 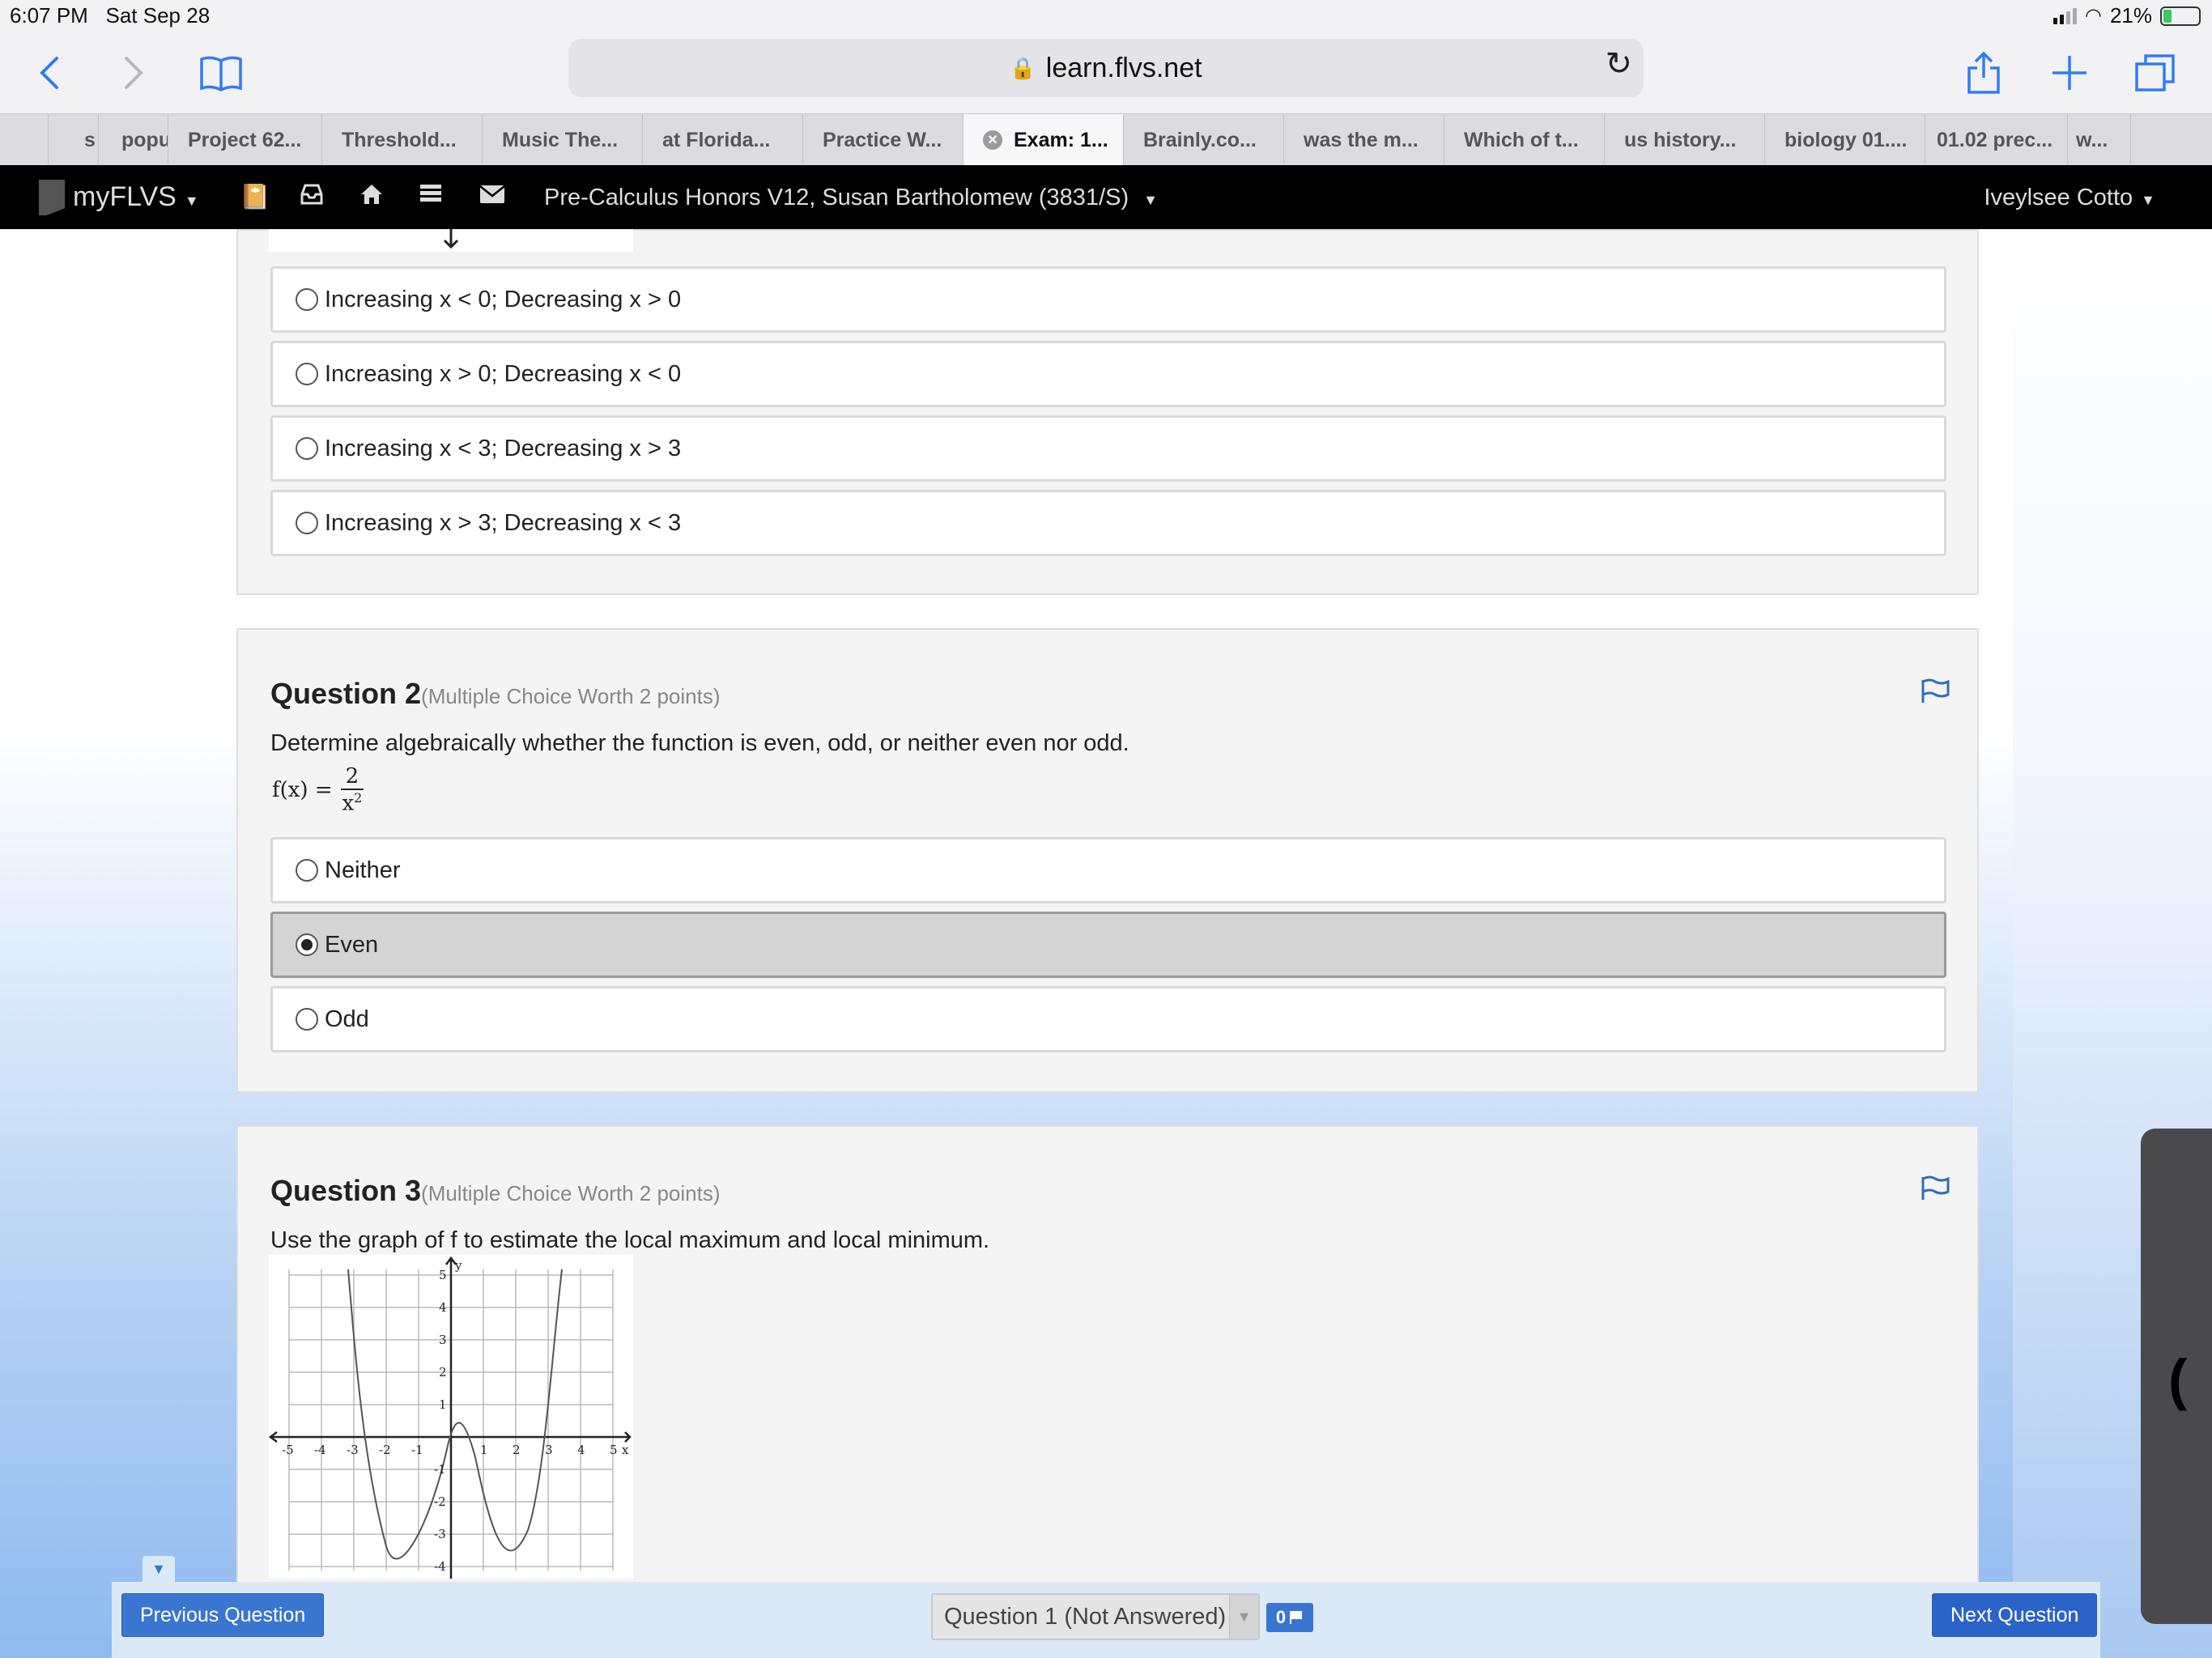 What do you see at coordinates (2177, 1376) in the screenshot?
I see `side-panel-handle: (` at bounding box center [2177, 1376].